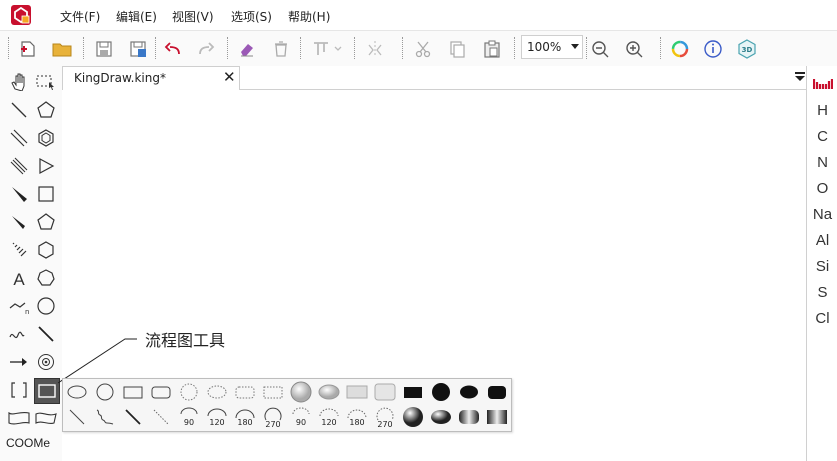 This screenshot has width=837, height=461. What do you see at coordinates (189, 417) in the screenshot?
I see `shape-arc-90: 90` at bounding box center [189, 417].